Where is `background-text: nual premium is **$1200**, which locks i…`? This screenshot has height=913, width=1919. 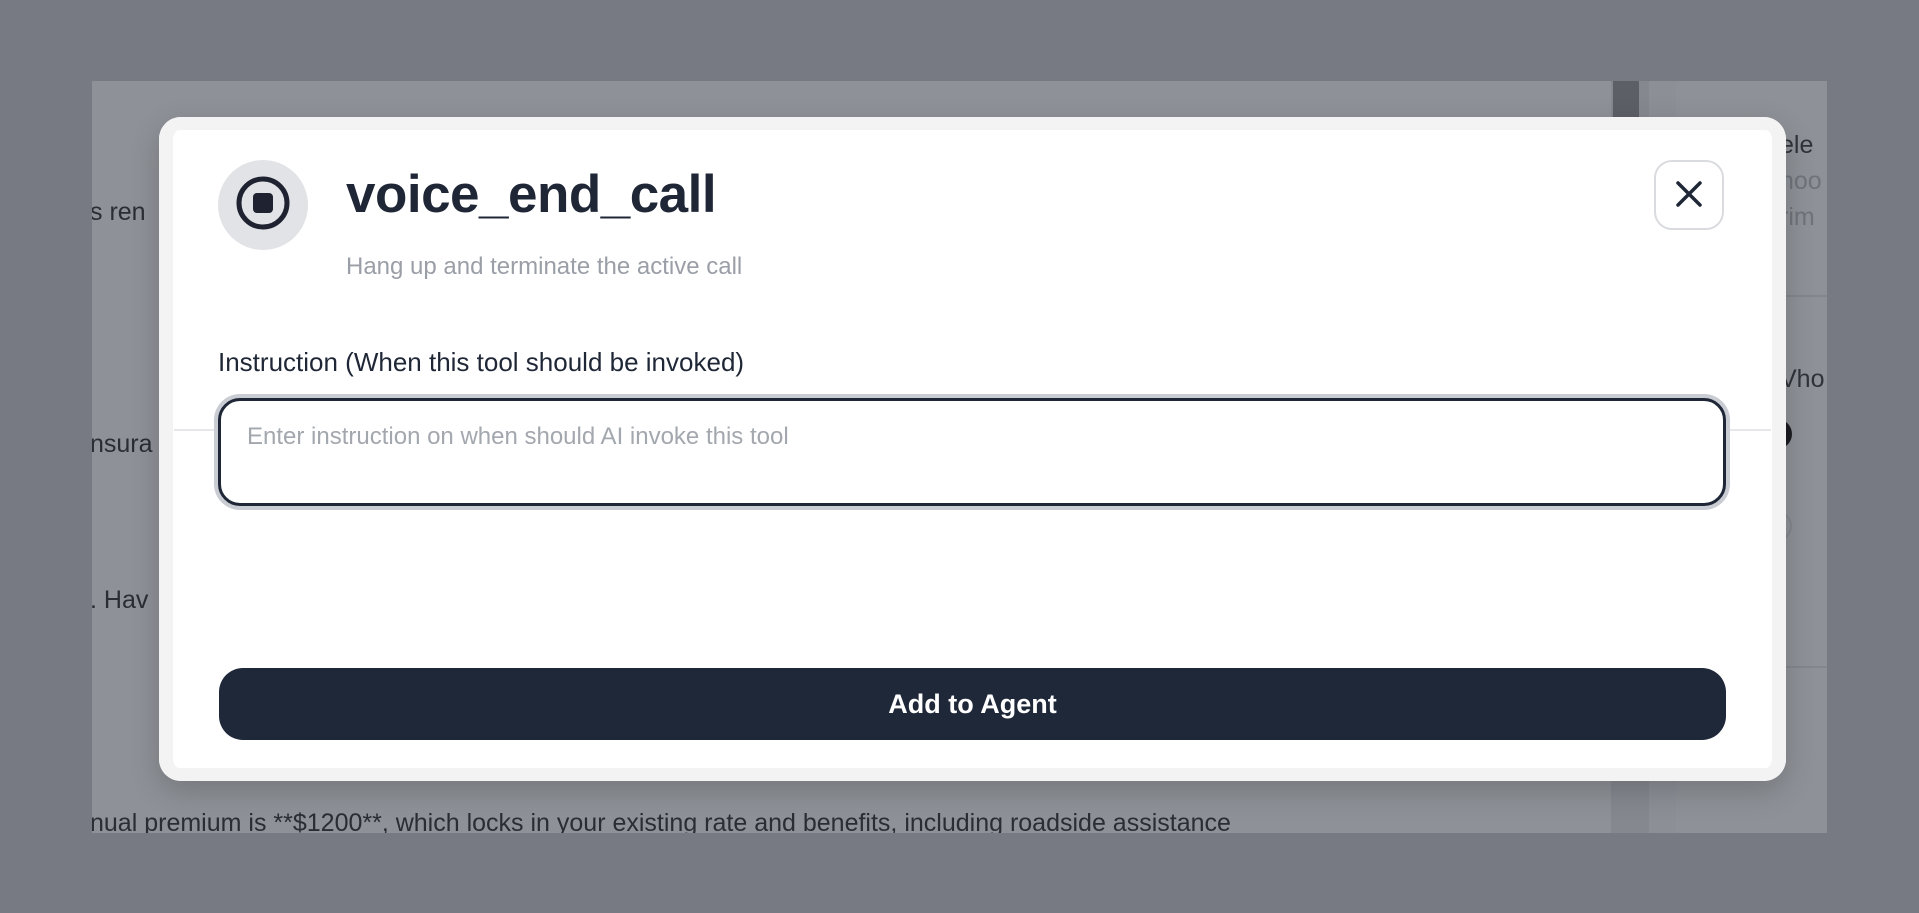
background-text: nual premium is **$1200**, which locks i… is located at coordinates (661, 821).